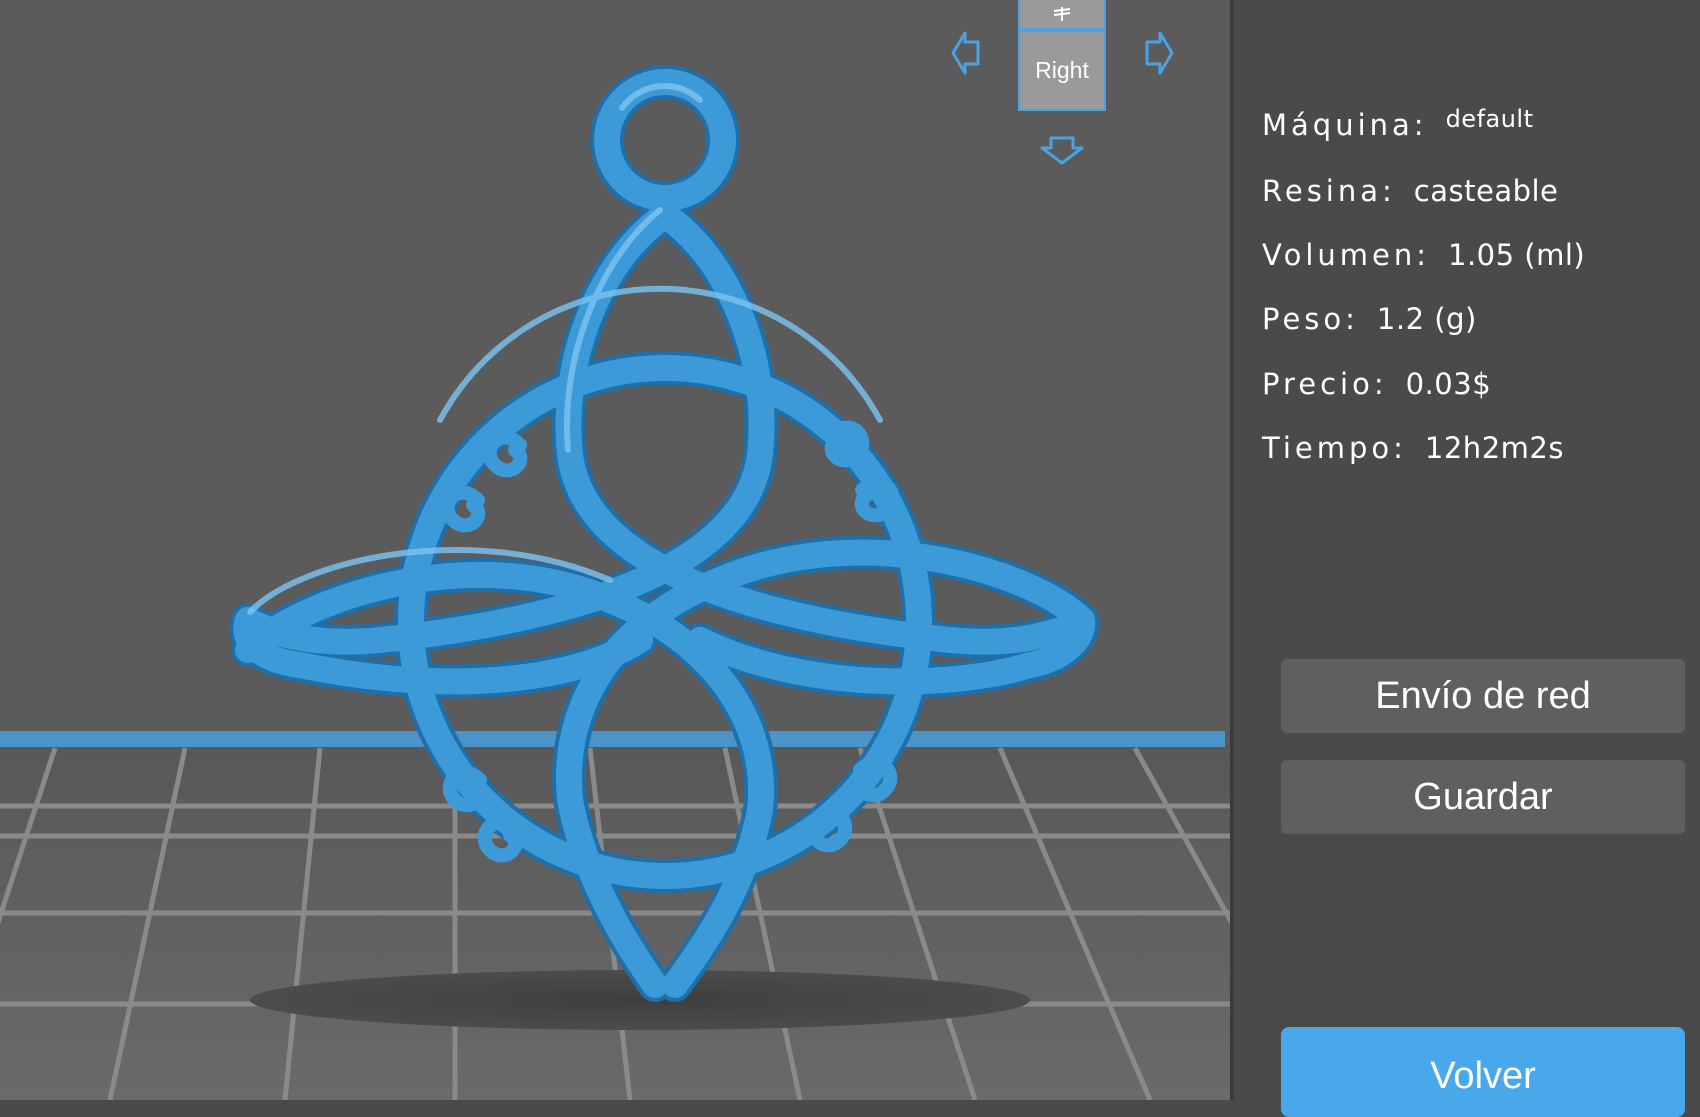 Image resolution: width=1700 pixels, height=1117 pixels. I want to click on price-label: Precio:, so click(1325, 384).